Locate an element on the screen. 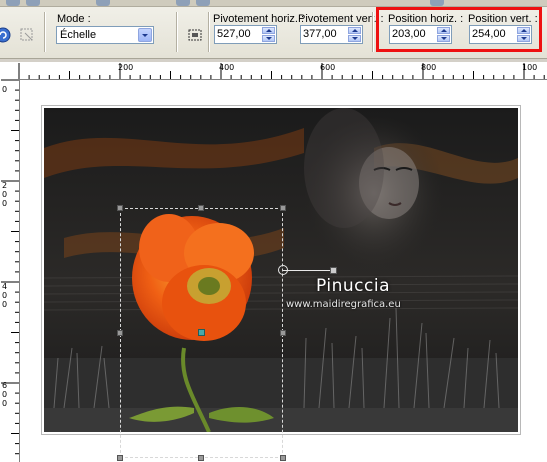 The width and height of the screenshot is (547, 462). pivot-h-input is located at coordinates (239, 34).